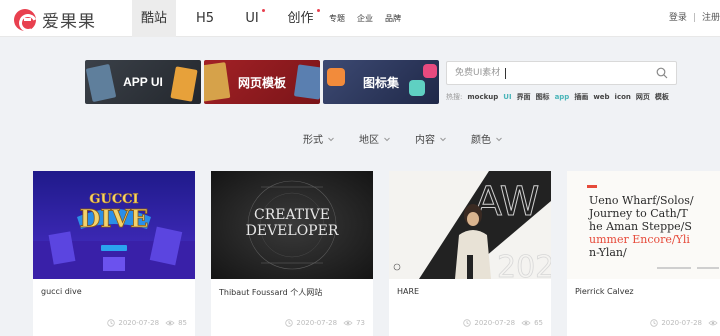 The height and width of the screenshot is (336, 720). What do you see at coordinates (360, 323) in the screenshot?
I see `card-views: 73` at bounding box center [360, 323].